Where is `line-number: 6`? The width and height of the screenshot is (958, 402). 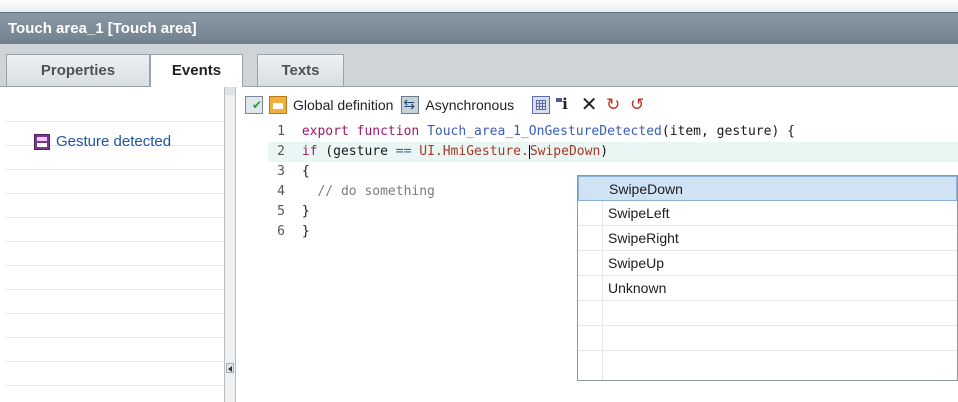 line-number: 6 is located at coordinates (281, 231).